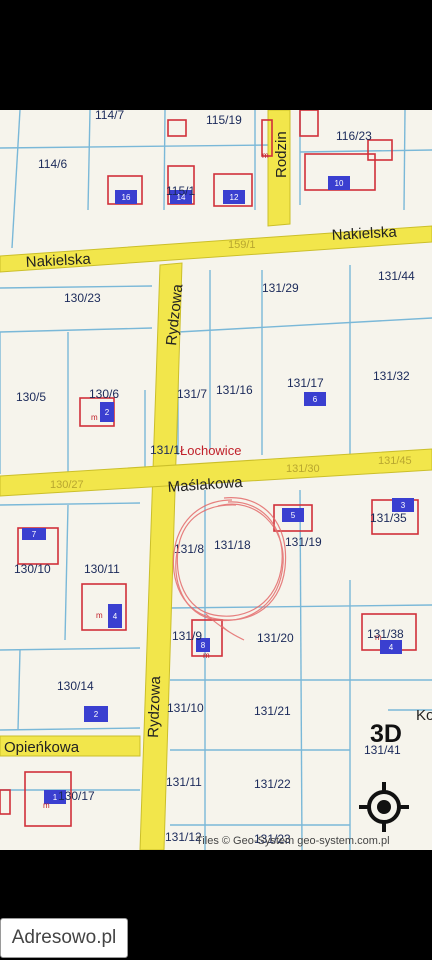 The height and width of the screenshot is (960, 432). What do you see at coordinates (52, 164) in the screenshot?
I see `parcel-number: 114/6` at bounding box center [52, 164].